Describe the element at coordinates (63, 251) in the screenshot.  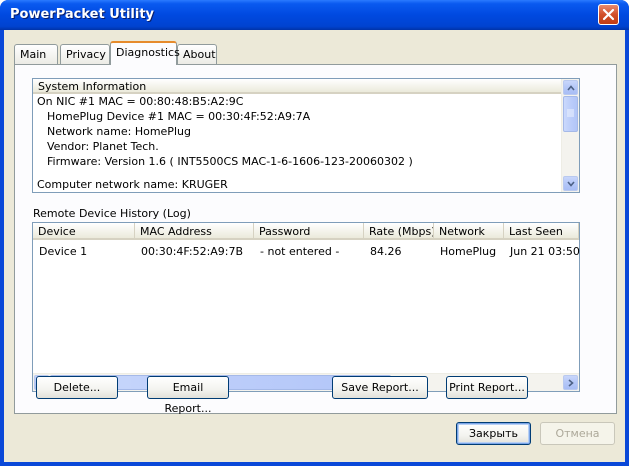
I see `cell-device: Device 1` at that location.